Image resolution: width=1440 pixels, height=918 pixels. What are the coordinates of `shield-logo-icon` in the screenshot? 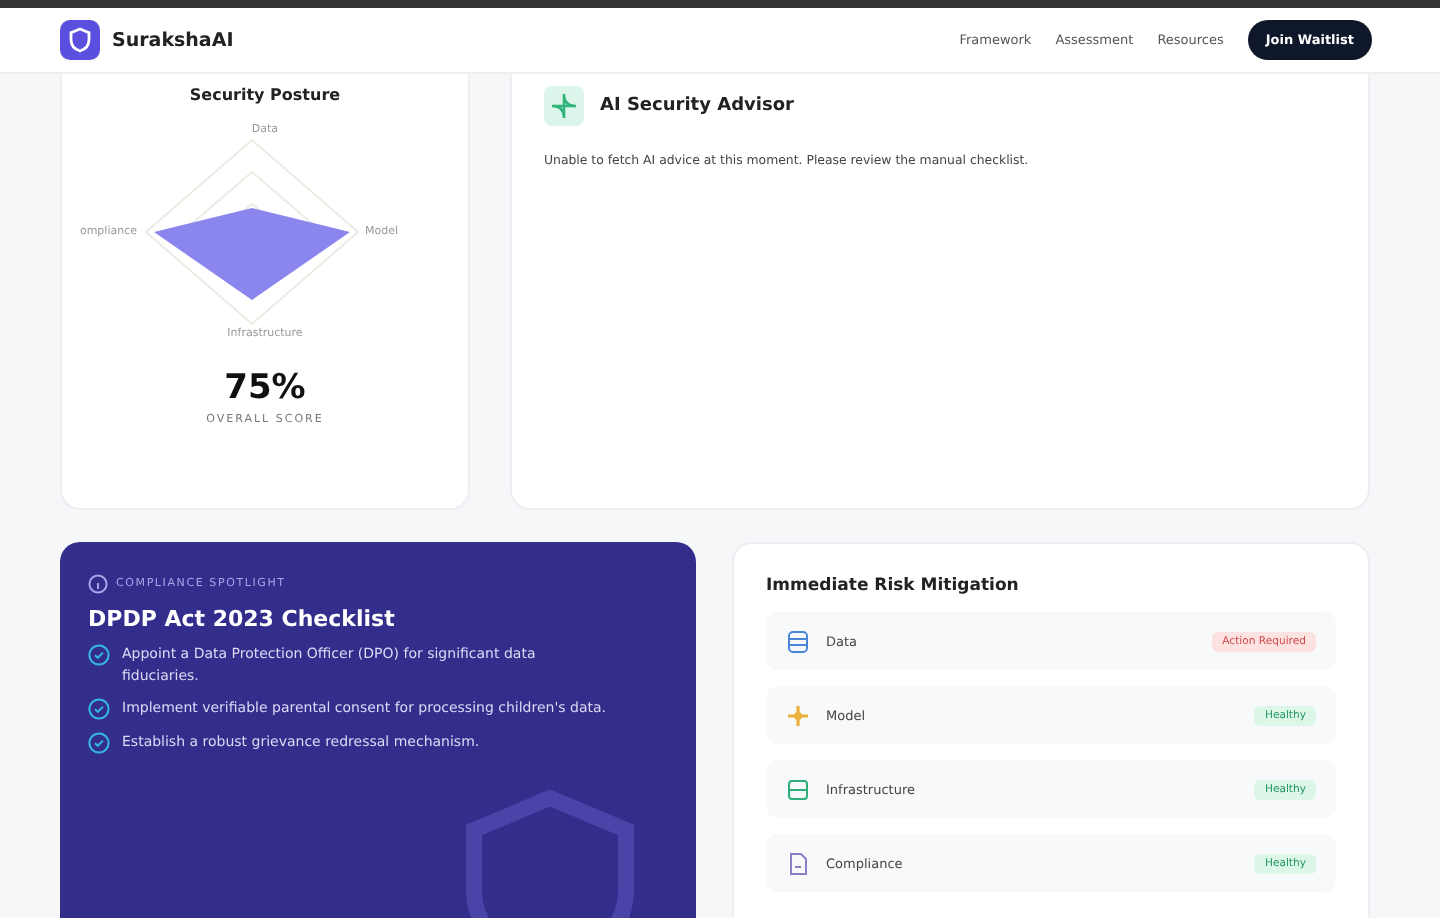 It's located at (80, 40).